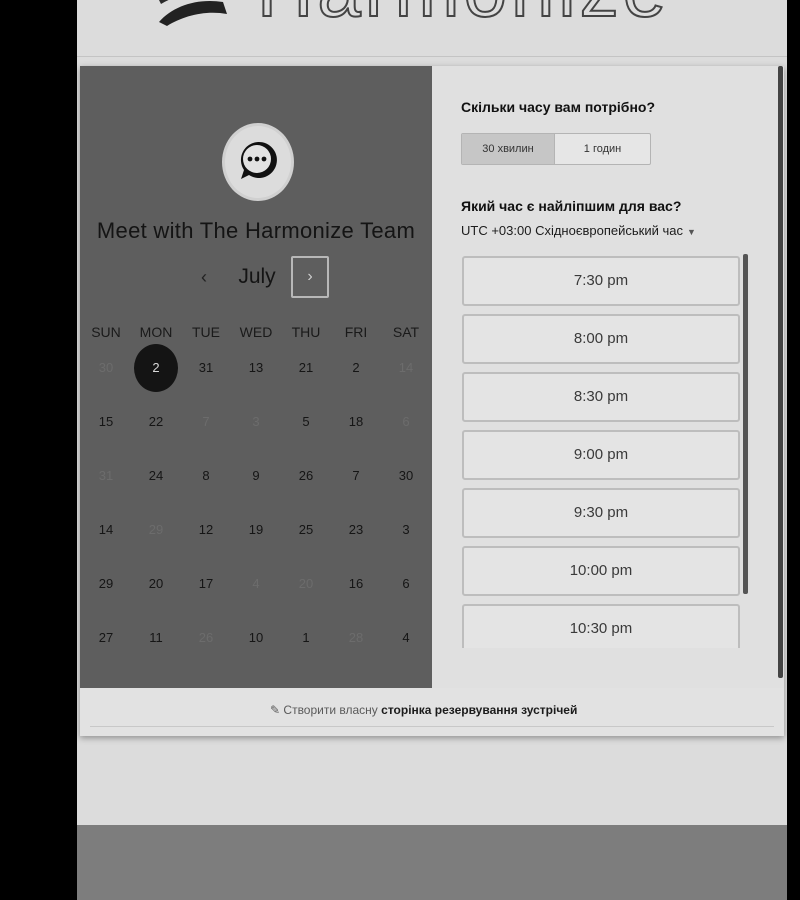  Describe the element at coordinates (601, 339) in the screenshot. I see `time-slot-button: 8:00 pm` at that location.